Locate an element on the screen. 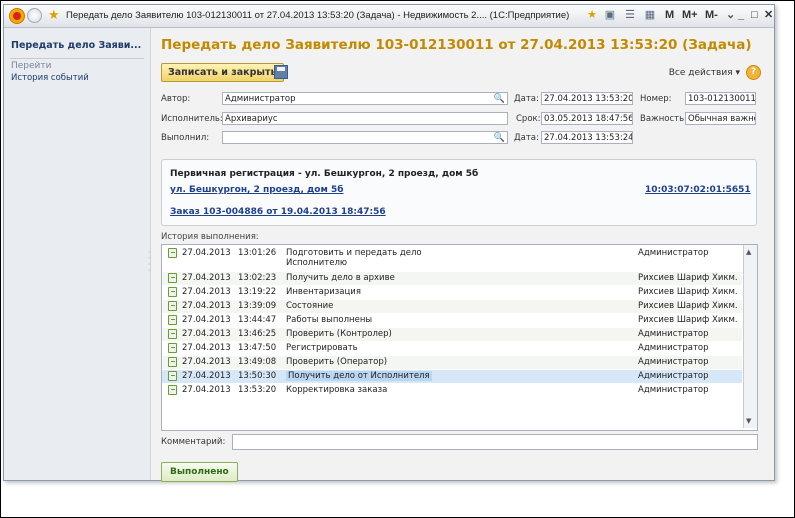 The width and height of the screenshot is (795, 518). calendar-icon: ▣ is located at coordinates (610, 15).